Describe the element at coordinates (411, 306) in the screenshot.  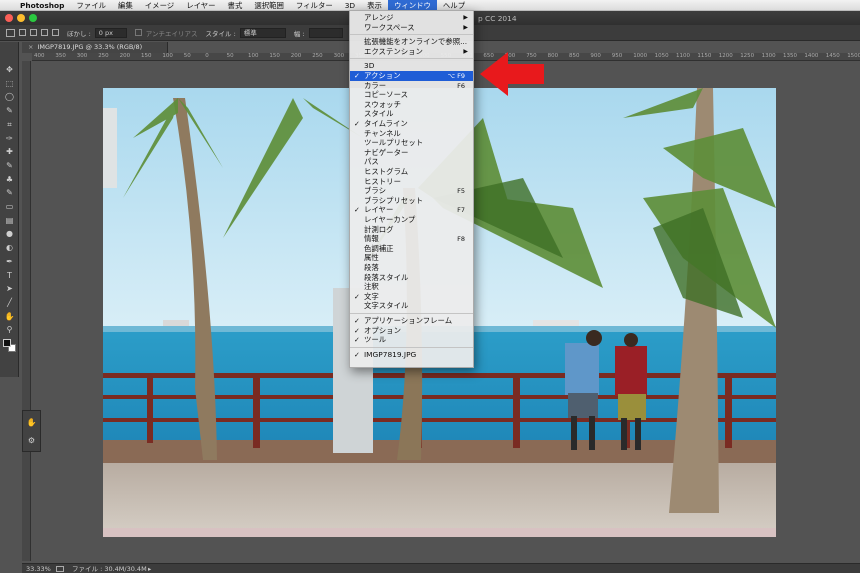
I see `window-menu-item: 文字スタイル` at that location.